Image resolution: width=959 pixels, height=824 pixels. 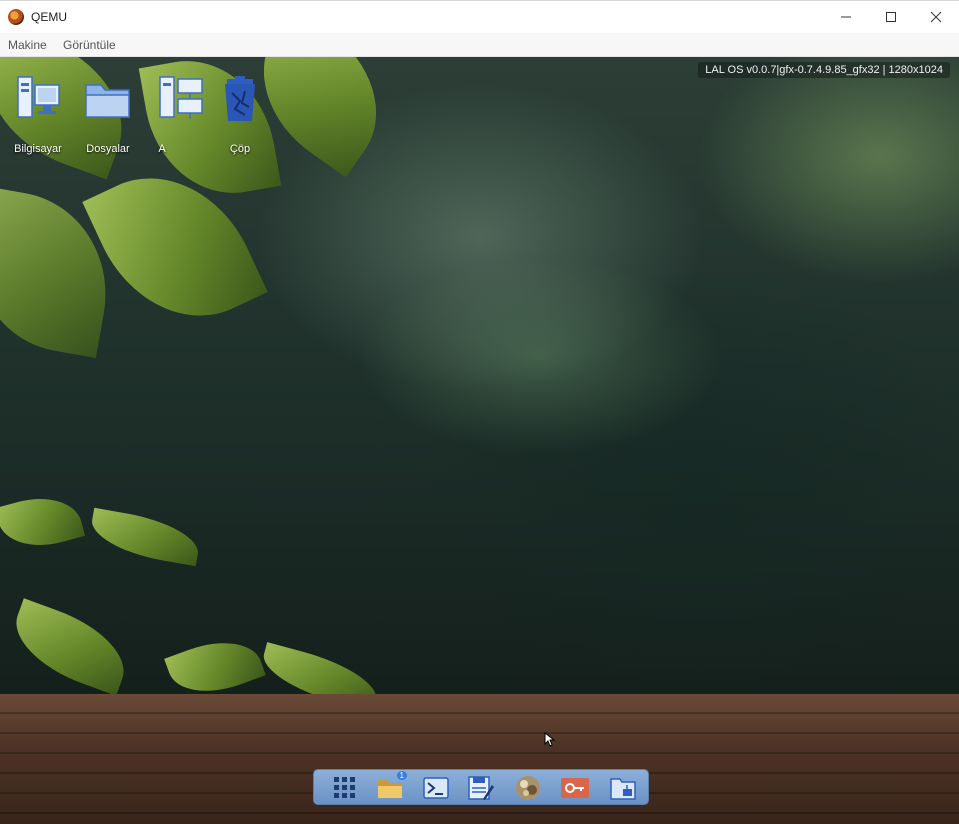 I want to click on maximize-button, so click(x=891, y=17).